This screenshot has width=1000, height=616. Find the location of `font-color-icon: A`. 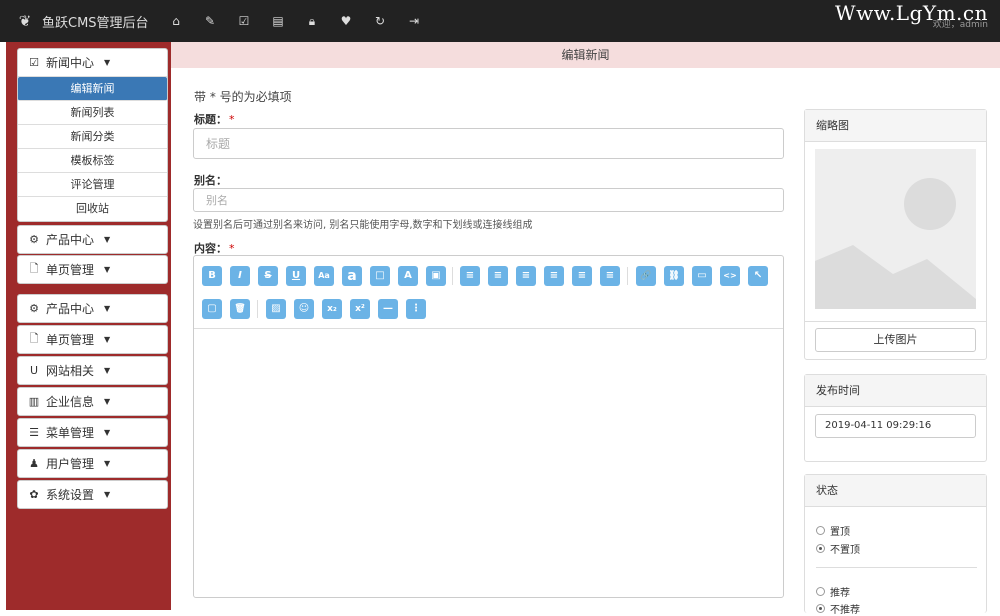

font-color-icon: A is located at coordinates (408, 276).